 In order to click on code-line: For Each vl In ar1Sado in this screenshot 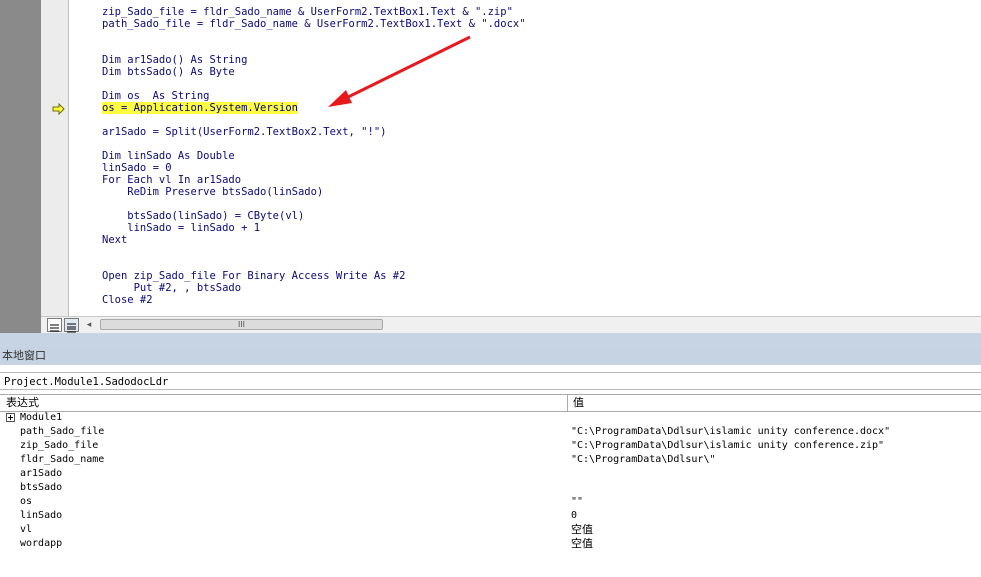, I will do `click(171, 180)`.